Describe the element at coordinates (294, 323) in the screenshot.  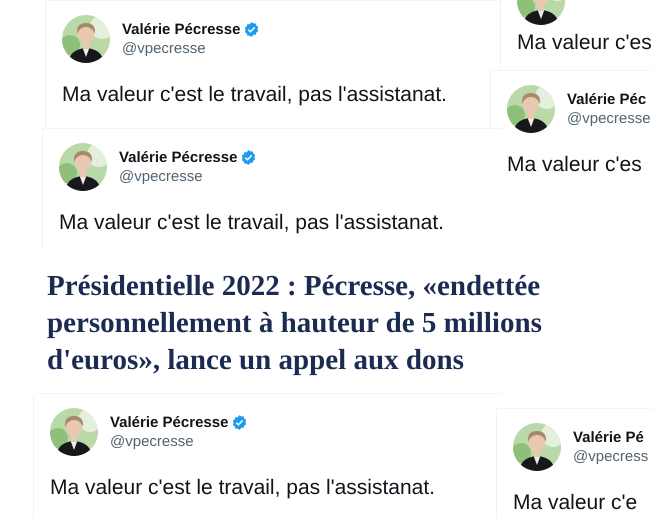
I see `headline: personnellement à hauteur de 5 millions` at that location.